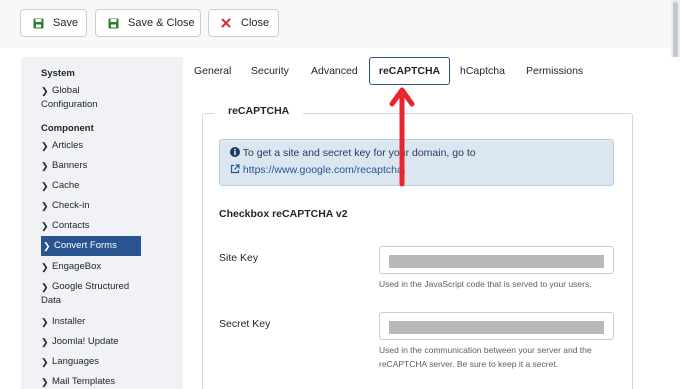  Describe the element at coordinates (101, 186) in the screenshot. I see `sidebar-item-cache: ❯ Cache` at that location.